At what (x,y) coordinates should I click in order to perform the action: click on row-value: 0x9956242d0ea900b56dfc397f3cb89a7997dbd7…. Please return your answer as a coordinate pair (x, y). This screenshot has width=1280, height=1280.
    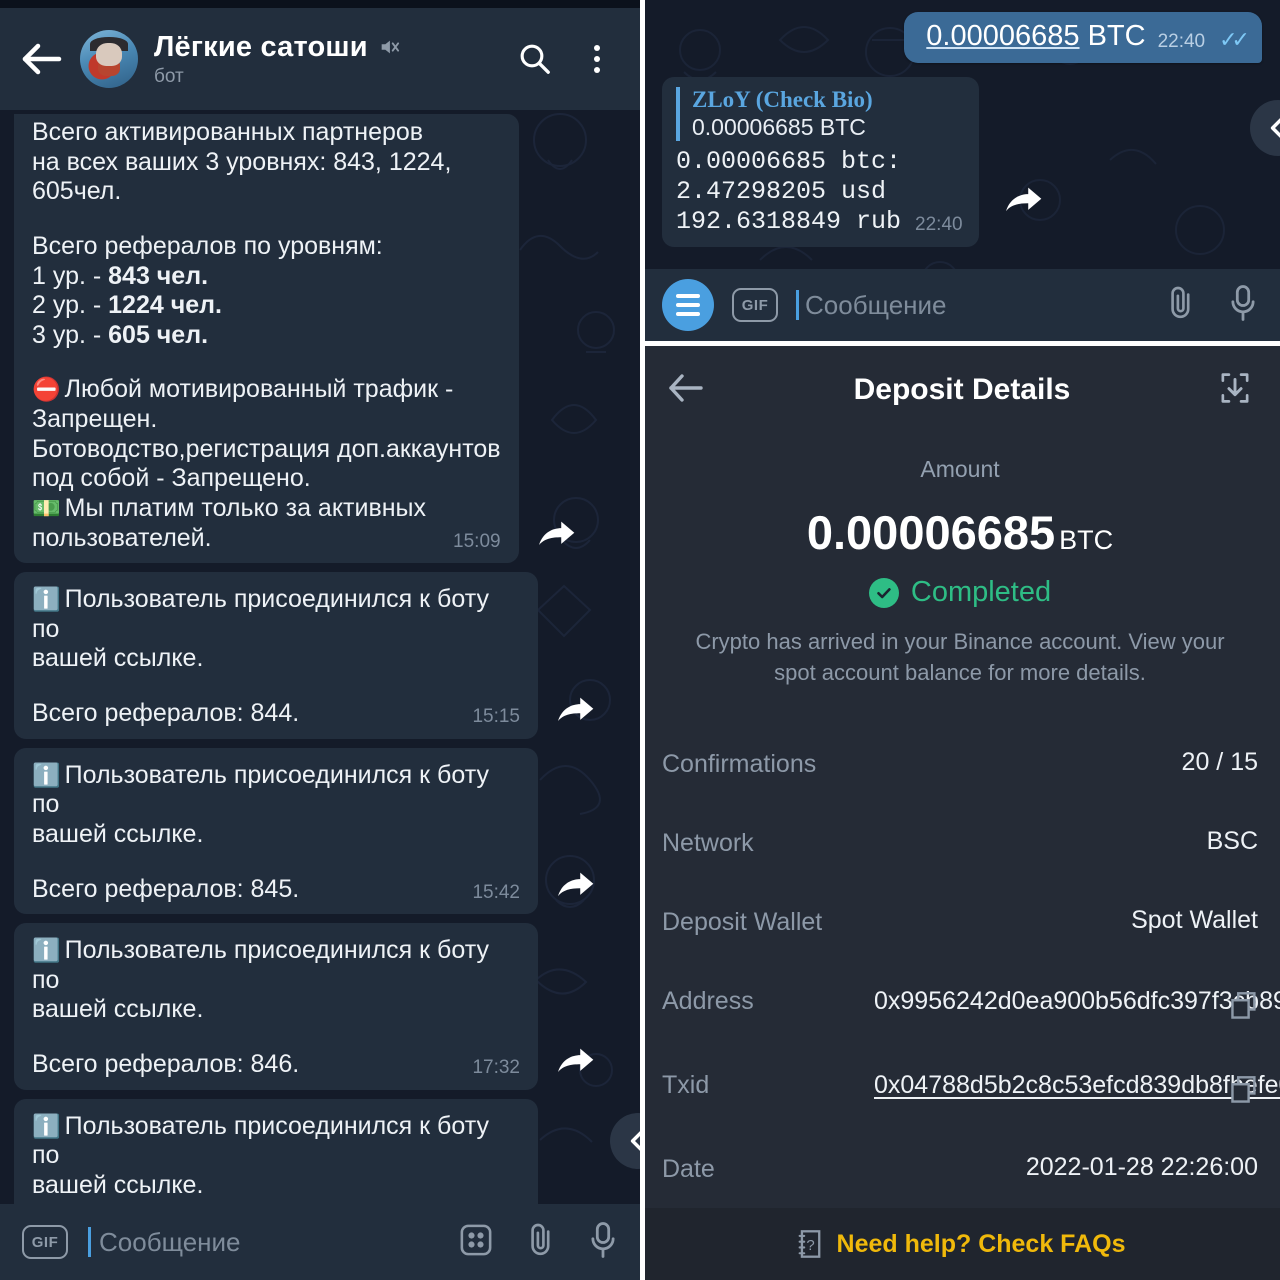
    Looking at the image, I should click on (1077, 1001).